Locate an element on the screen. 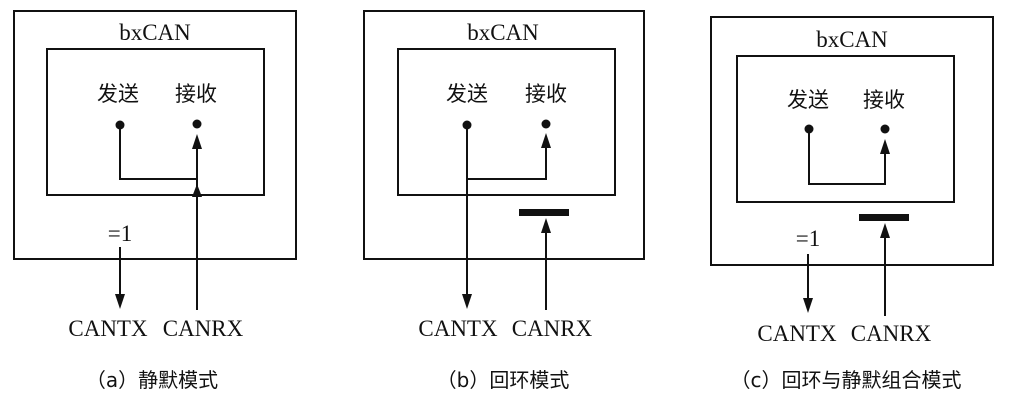 This screenshot has width=1015, height=402. panel-caption: （a）静默模式 is located at coordinates (152, 380).